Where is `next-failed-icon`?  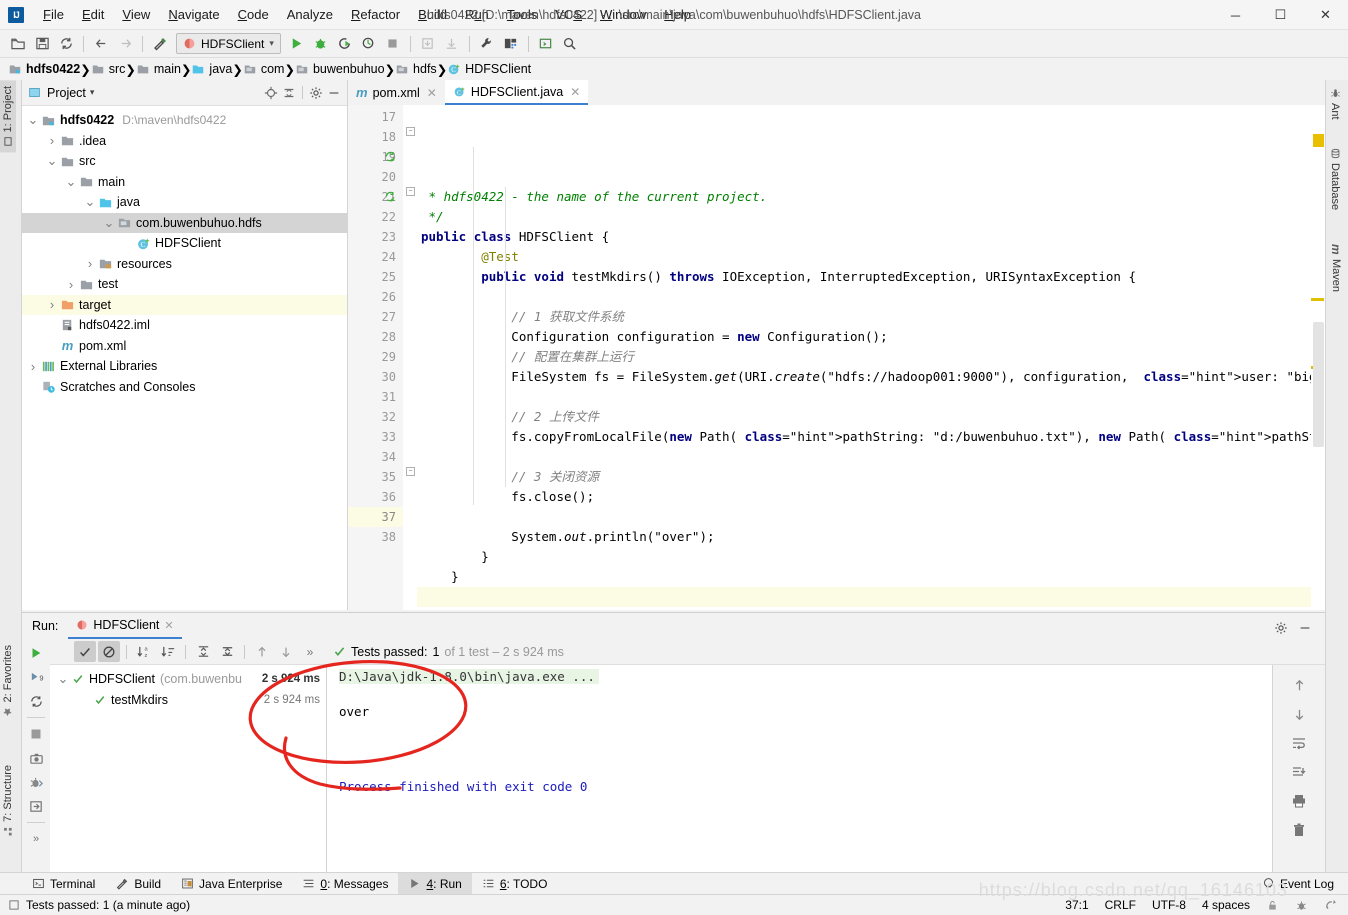
next-failed-icon is located at coordinates (286, 651).